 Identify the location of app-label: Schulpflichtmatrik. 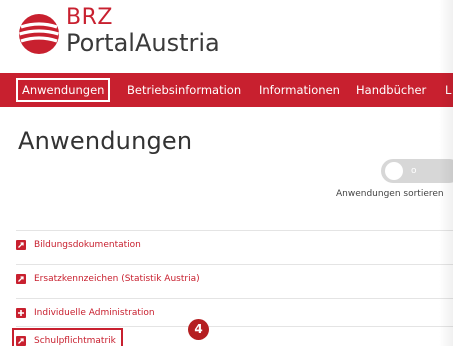
(75, 340).